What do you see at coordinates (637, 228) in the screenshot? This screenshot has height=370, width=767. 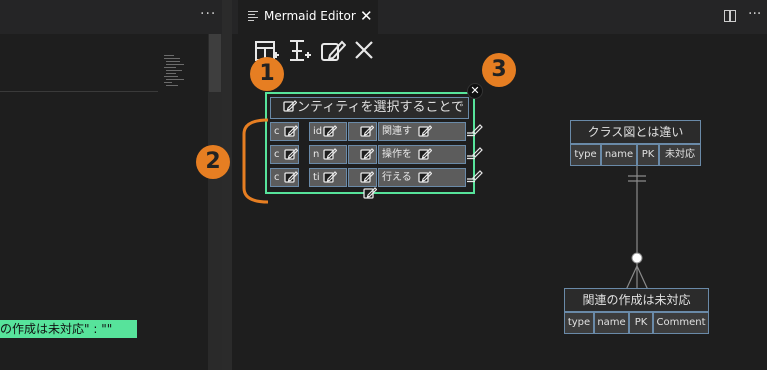 I see `relationship-line` at bounding box center [637, 228].